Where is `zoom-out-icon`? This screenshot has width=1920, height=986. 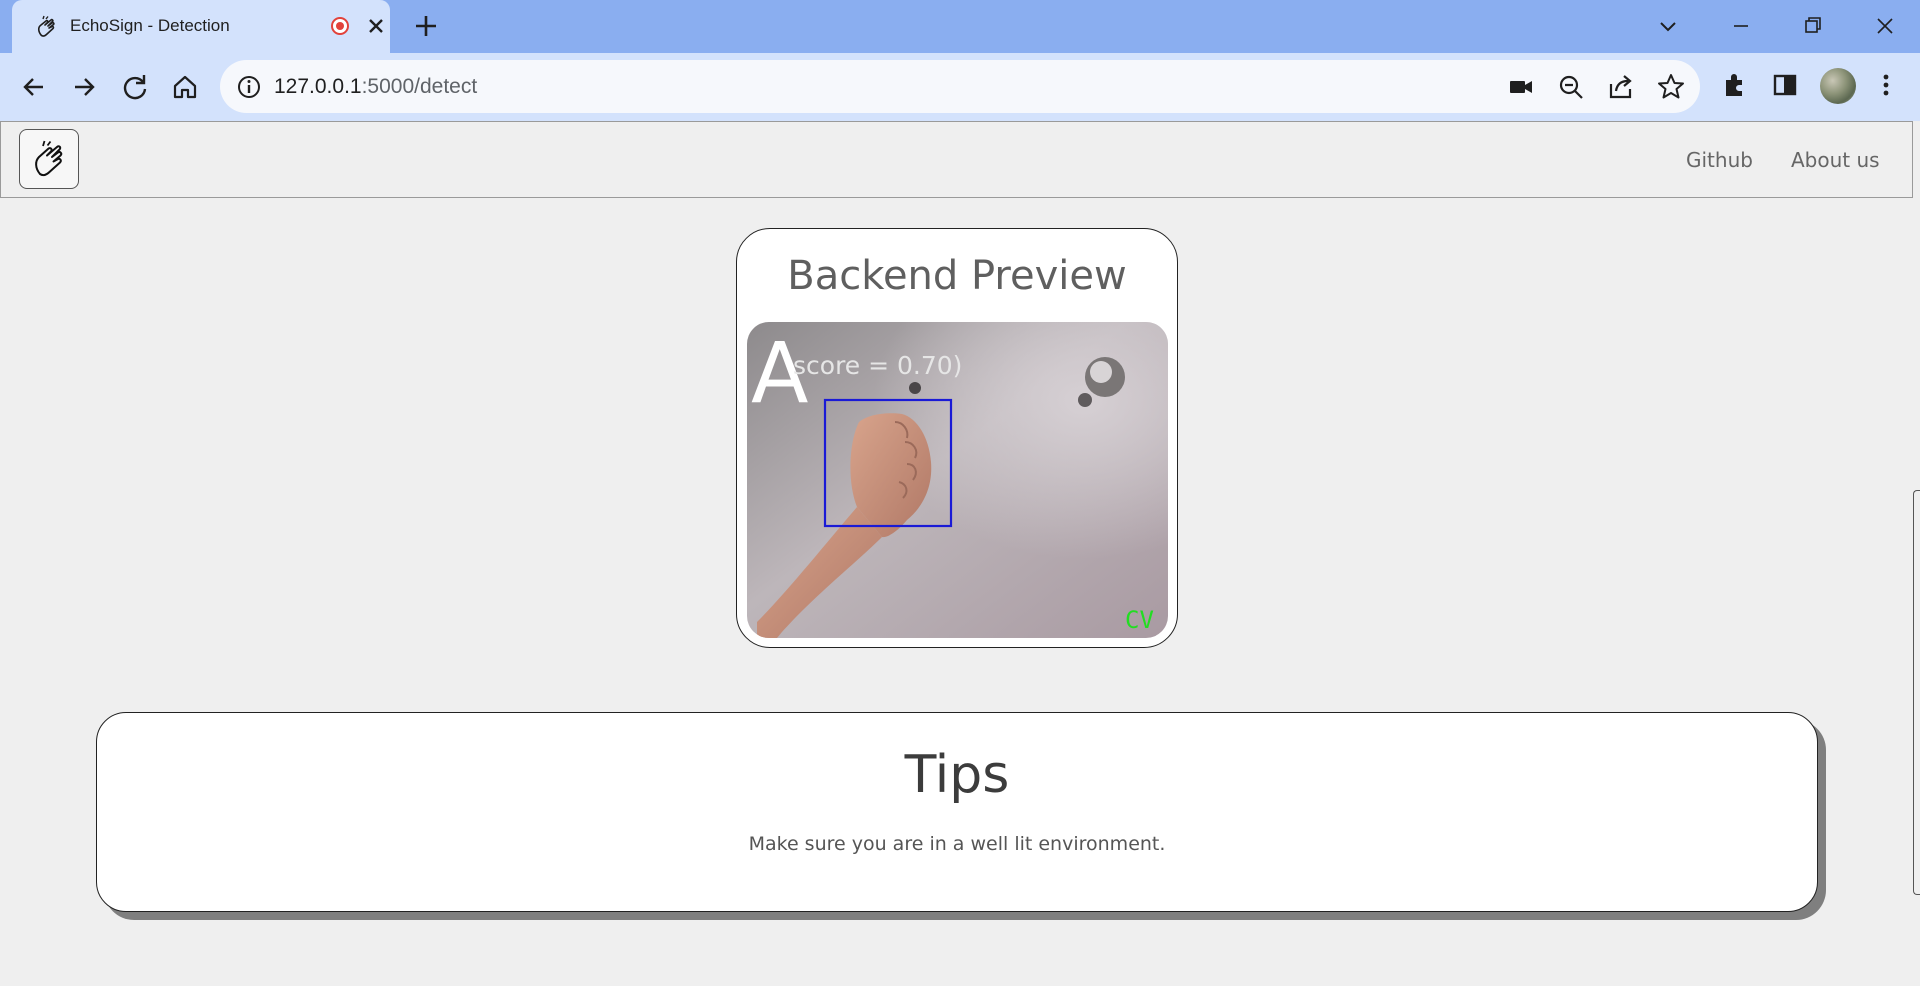 zoom-out-icon is located at coordinates (1571, 87).